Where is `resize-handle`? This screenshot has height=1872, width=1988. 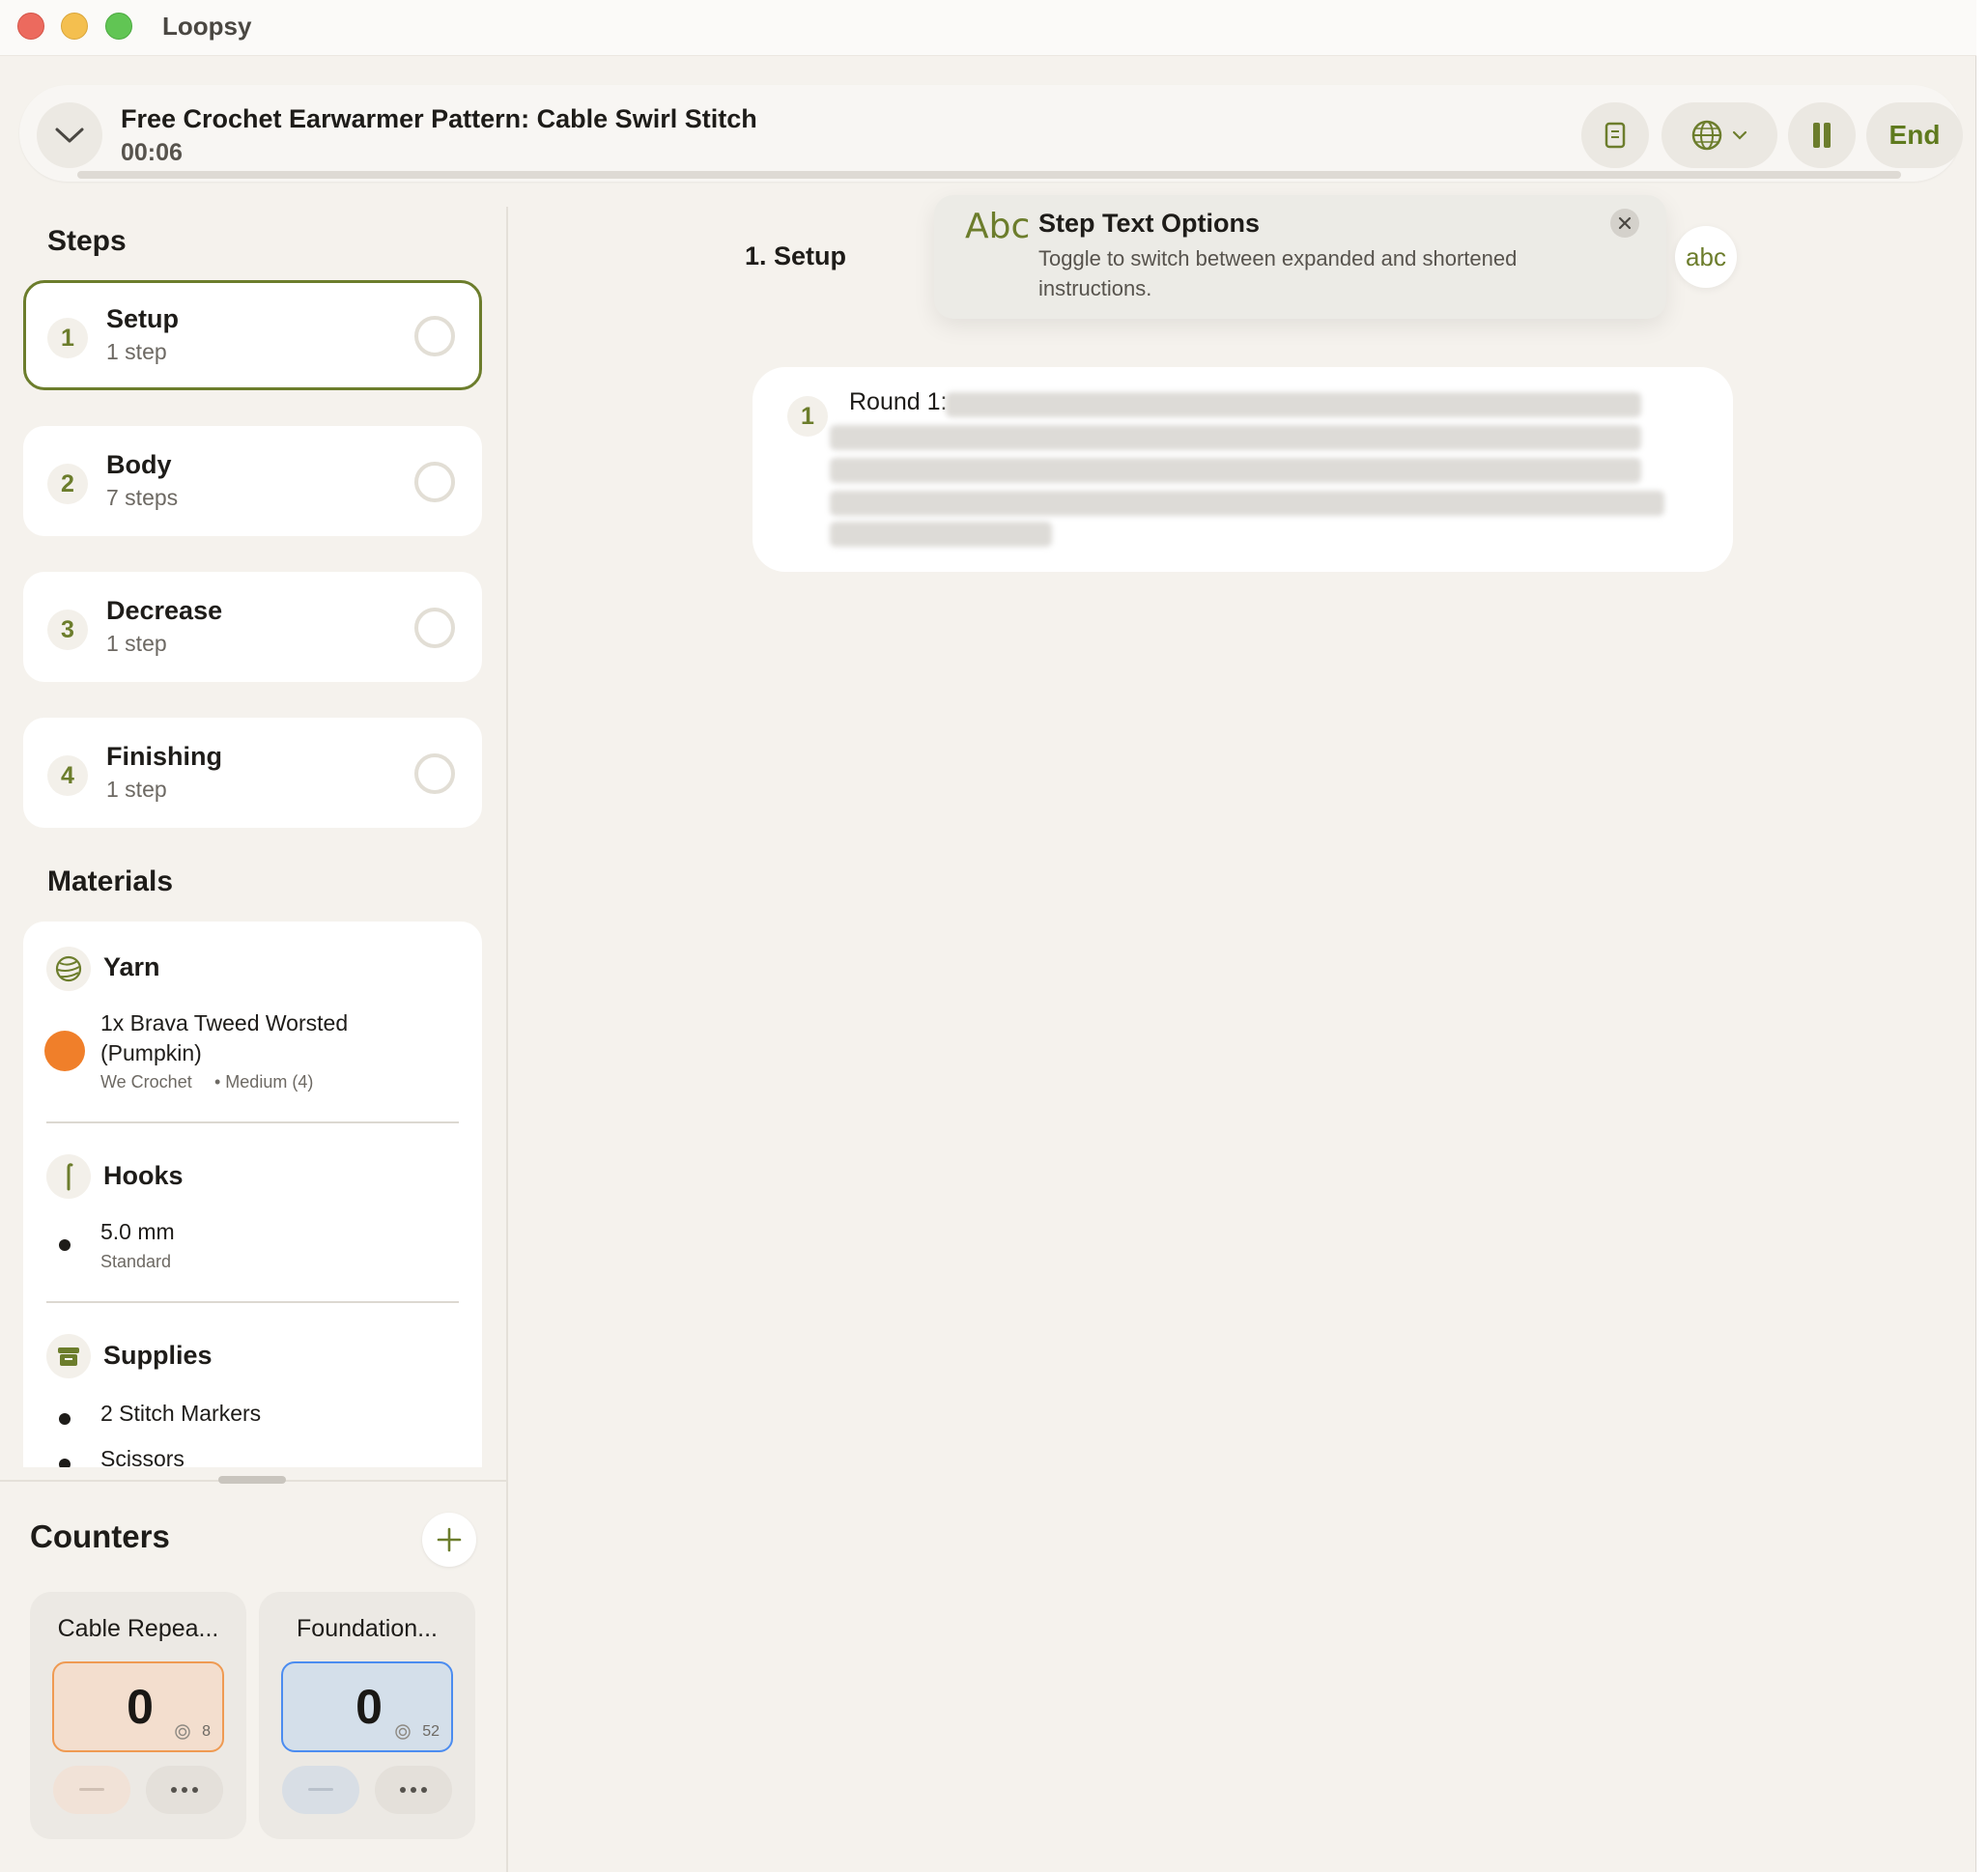
resize-handle is located at coordinates (252, 1480).